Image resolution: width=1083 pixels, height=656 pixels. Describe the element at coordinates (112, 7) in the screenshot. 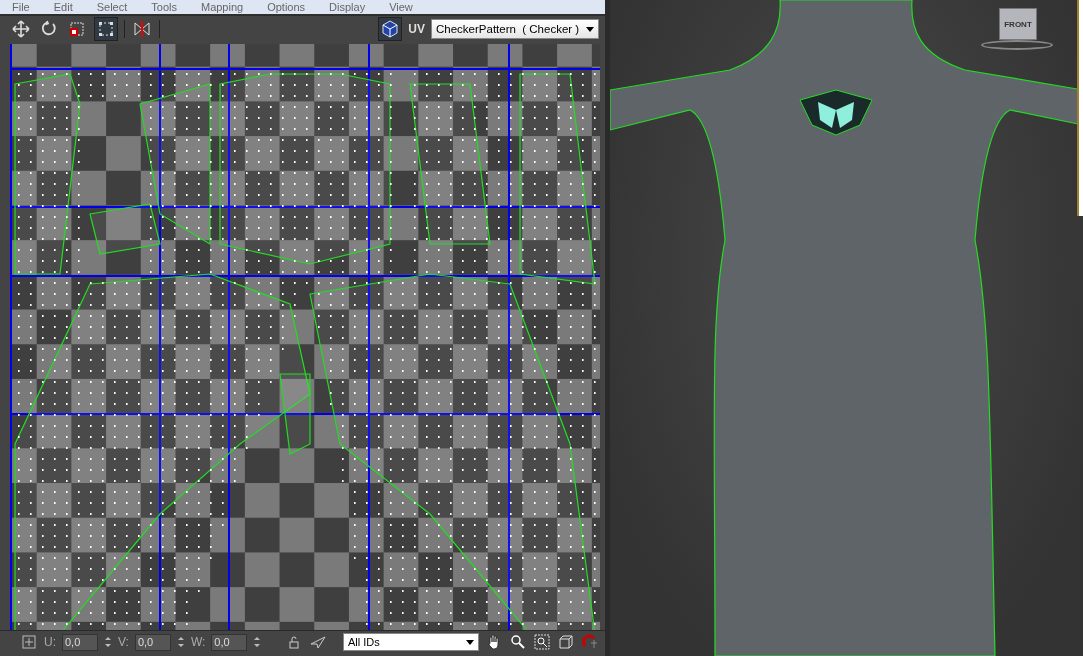

I see `menu-item: Select` at that location.